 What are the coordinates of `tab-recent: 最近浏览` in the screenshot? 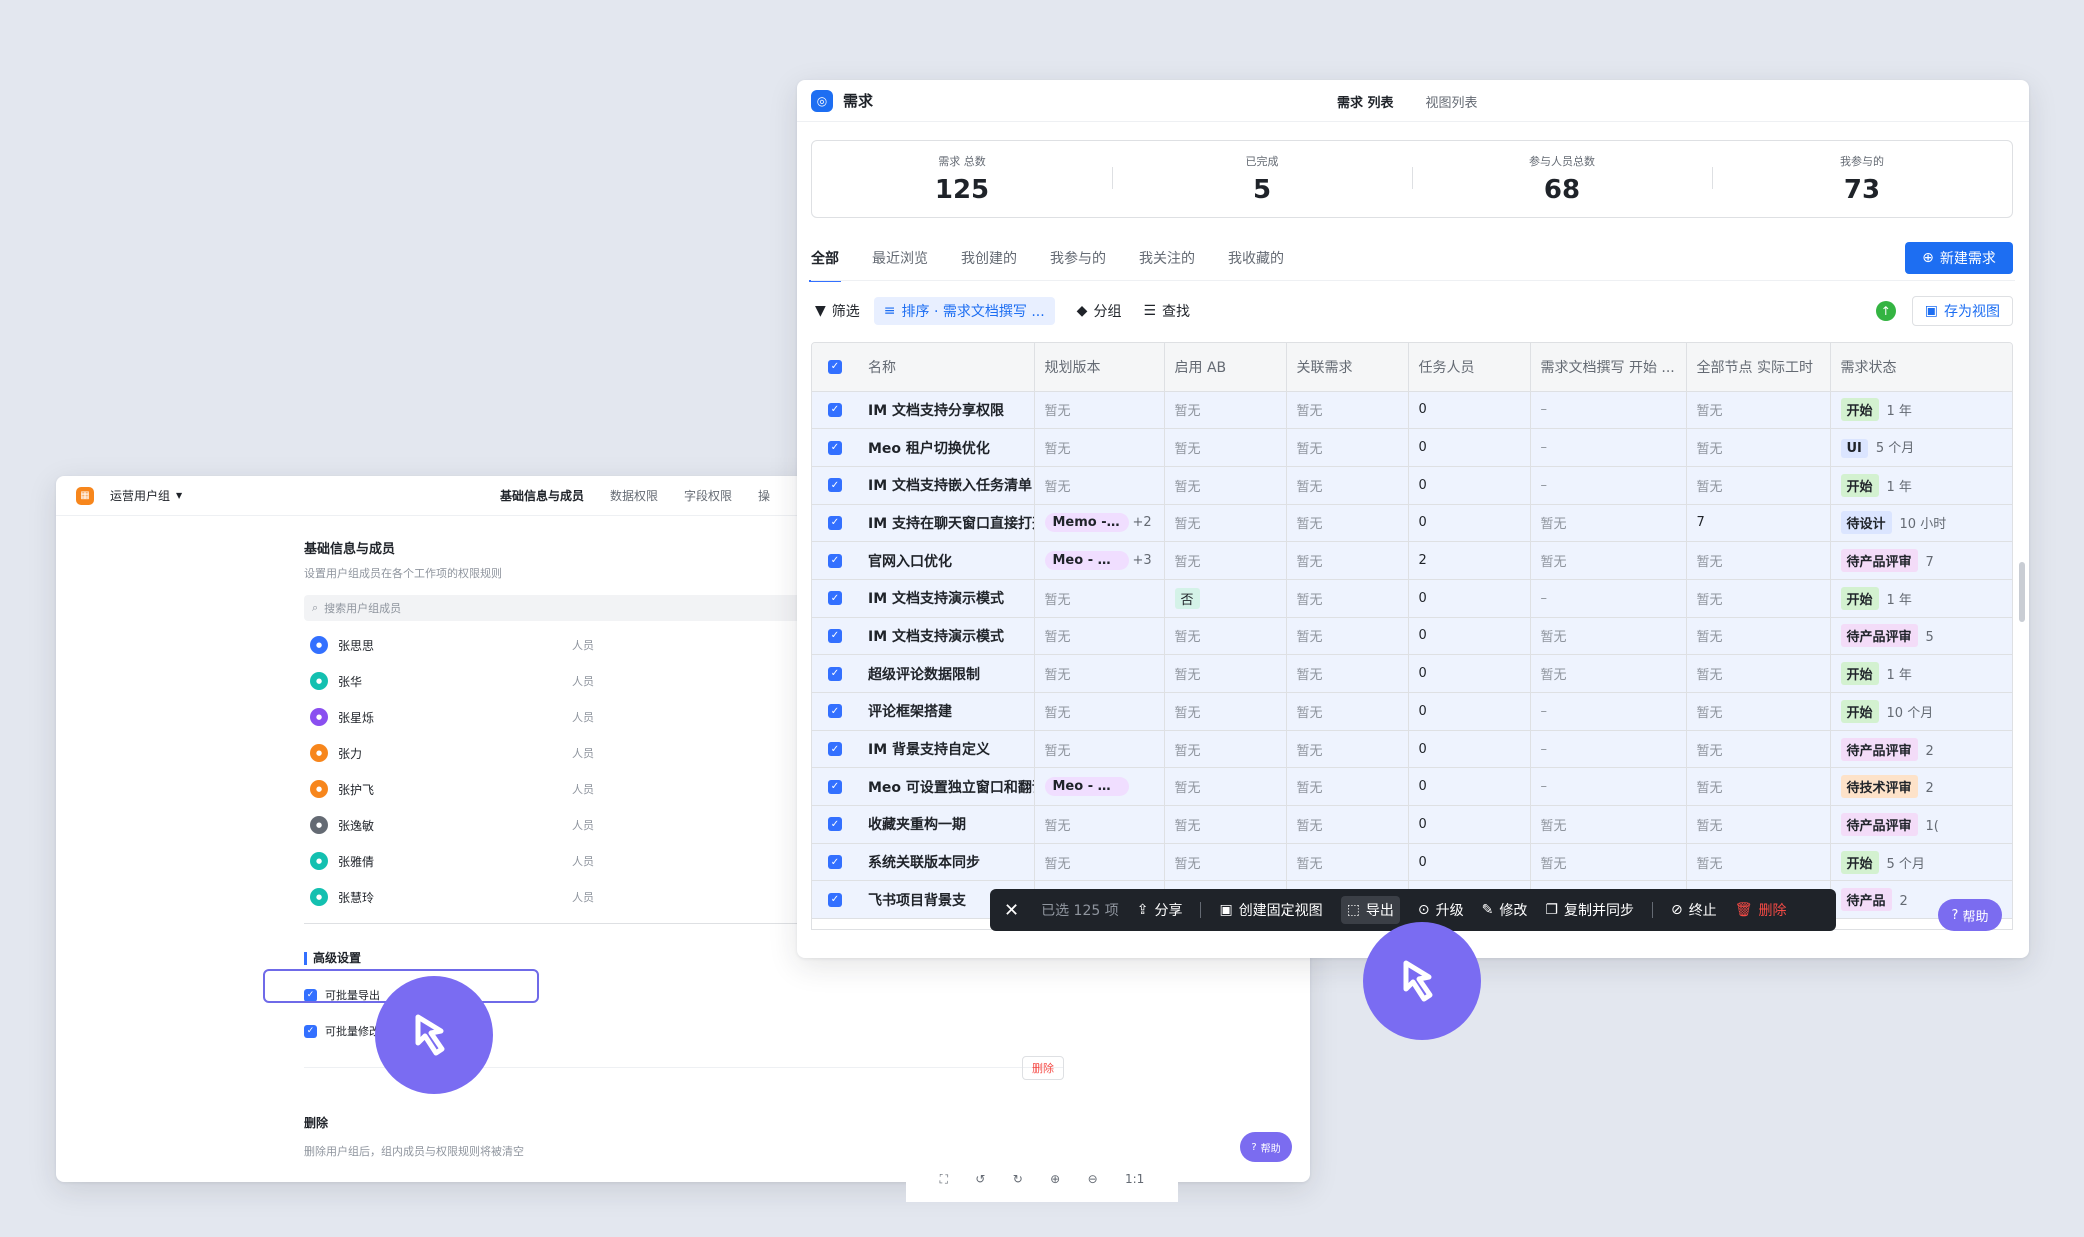 It's located at (900, 258).